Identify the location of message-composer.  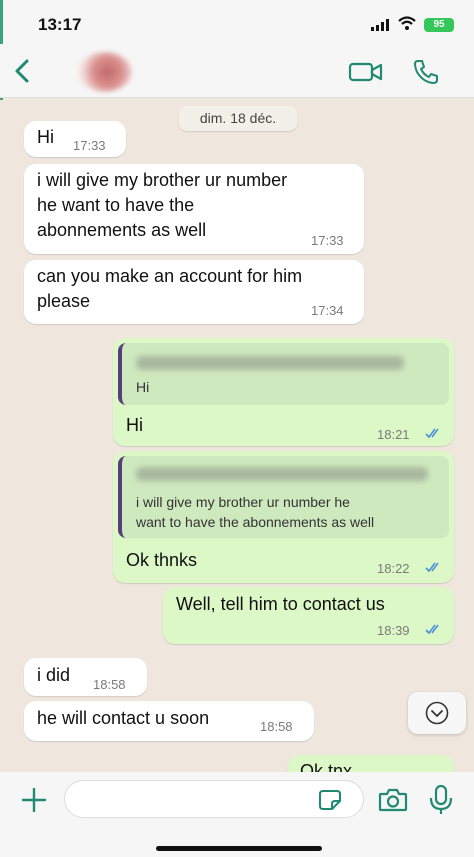
(237, 814).